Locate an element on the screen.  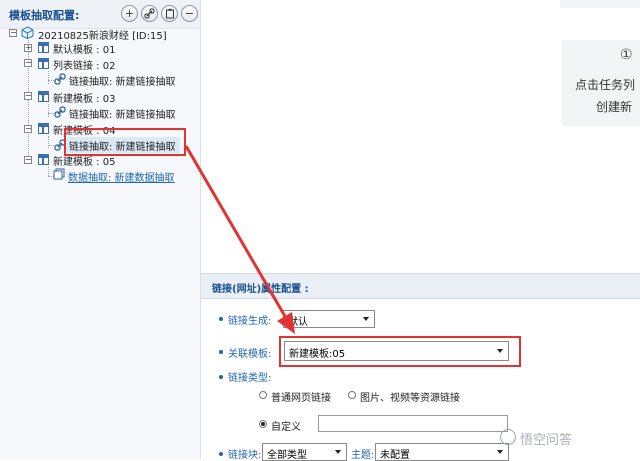
red-arrow-annotation is located at coordinates (239, 239).